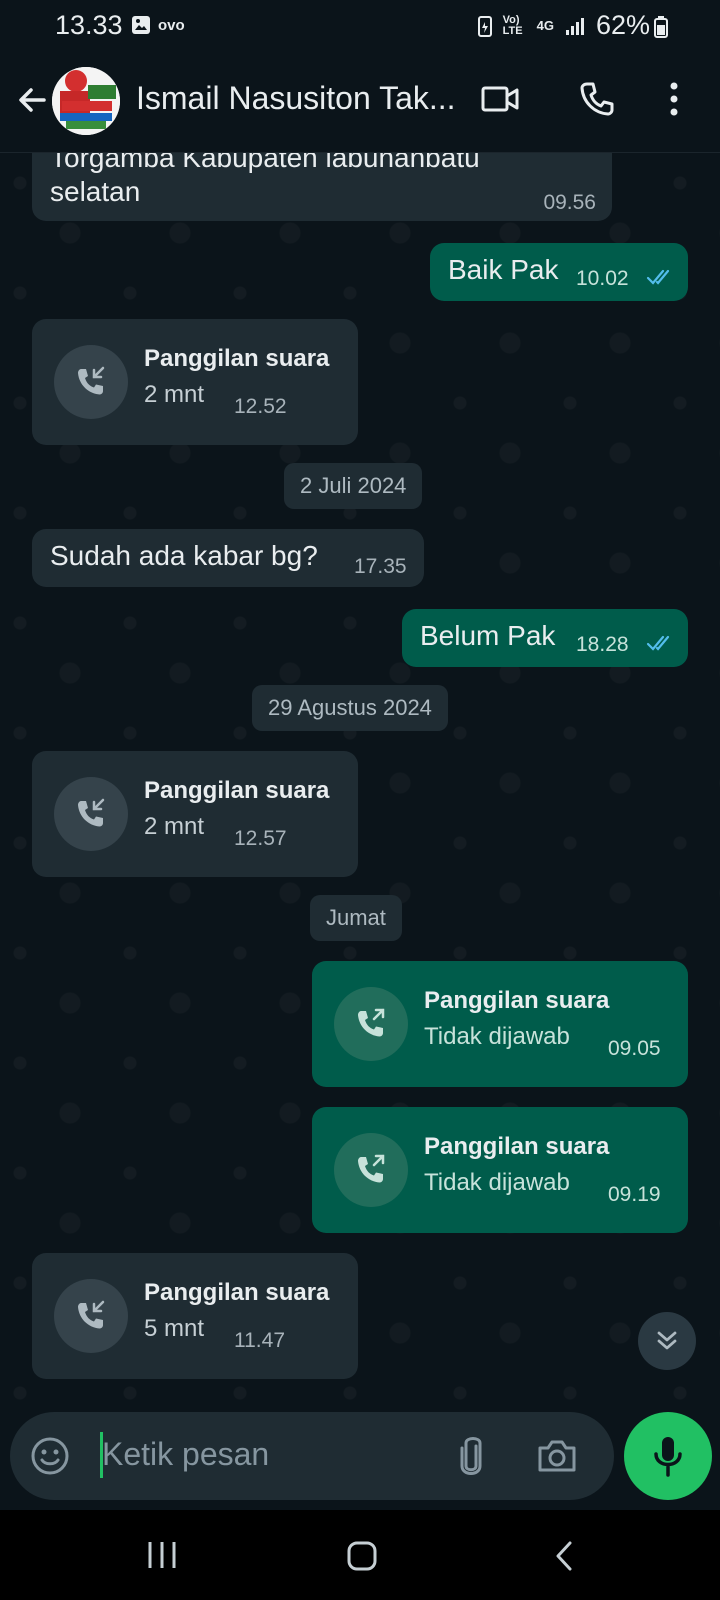  Describe the element at coordinates (564, 1556) in the screenshot. I see `back-nav-icon` at that location.